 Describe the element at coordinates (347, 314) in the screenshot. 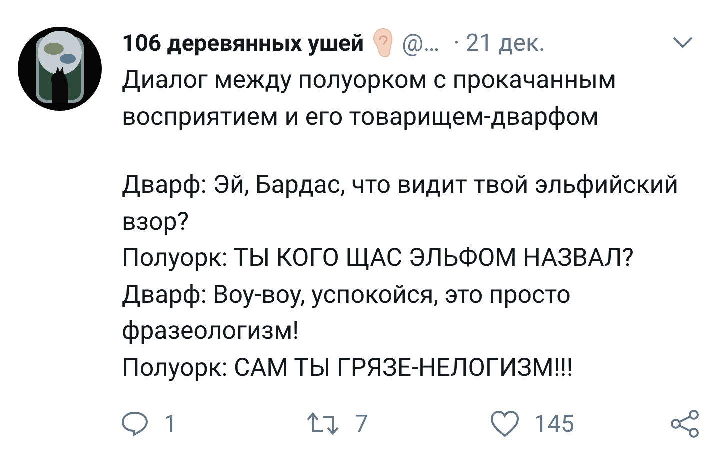

I see `tweet-text-line: Дварф: Воу-воу, успокойся, это просто фразеологизм!` at that location.